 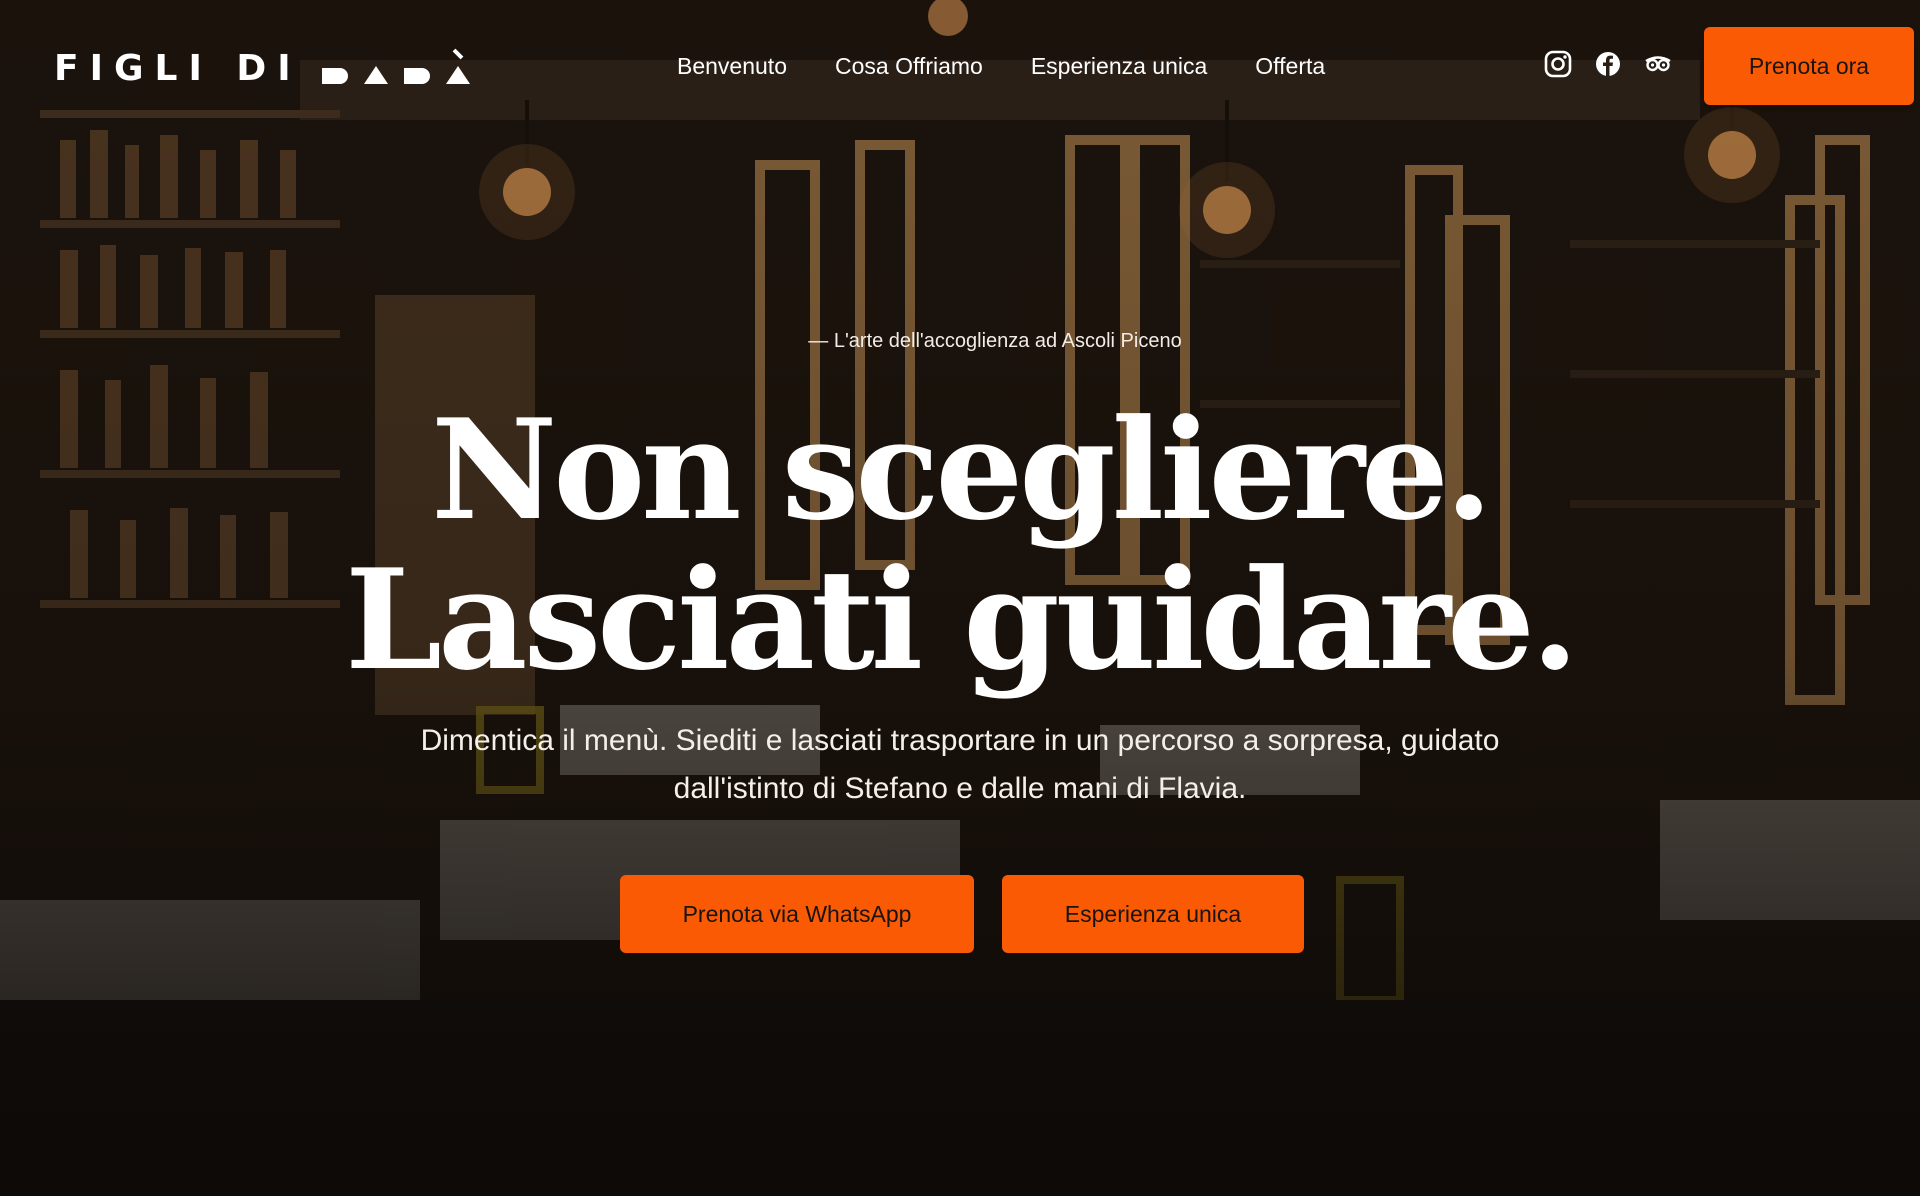 What do you see at coordinates (1119, 66) in the screenshot?
I see `nav-item-esperienza-unica: Esperienza unica` at bounding box center [1119, 66].